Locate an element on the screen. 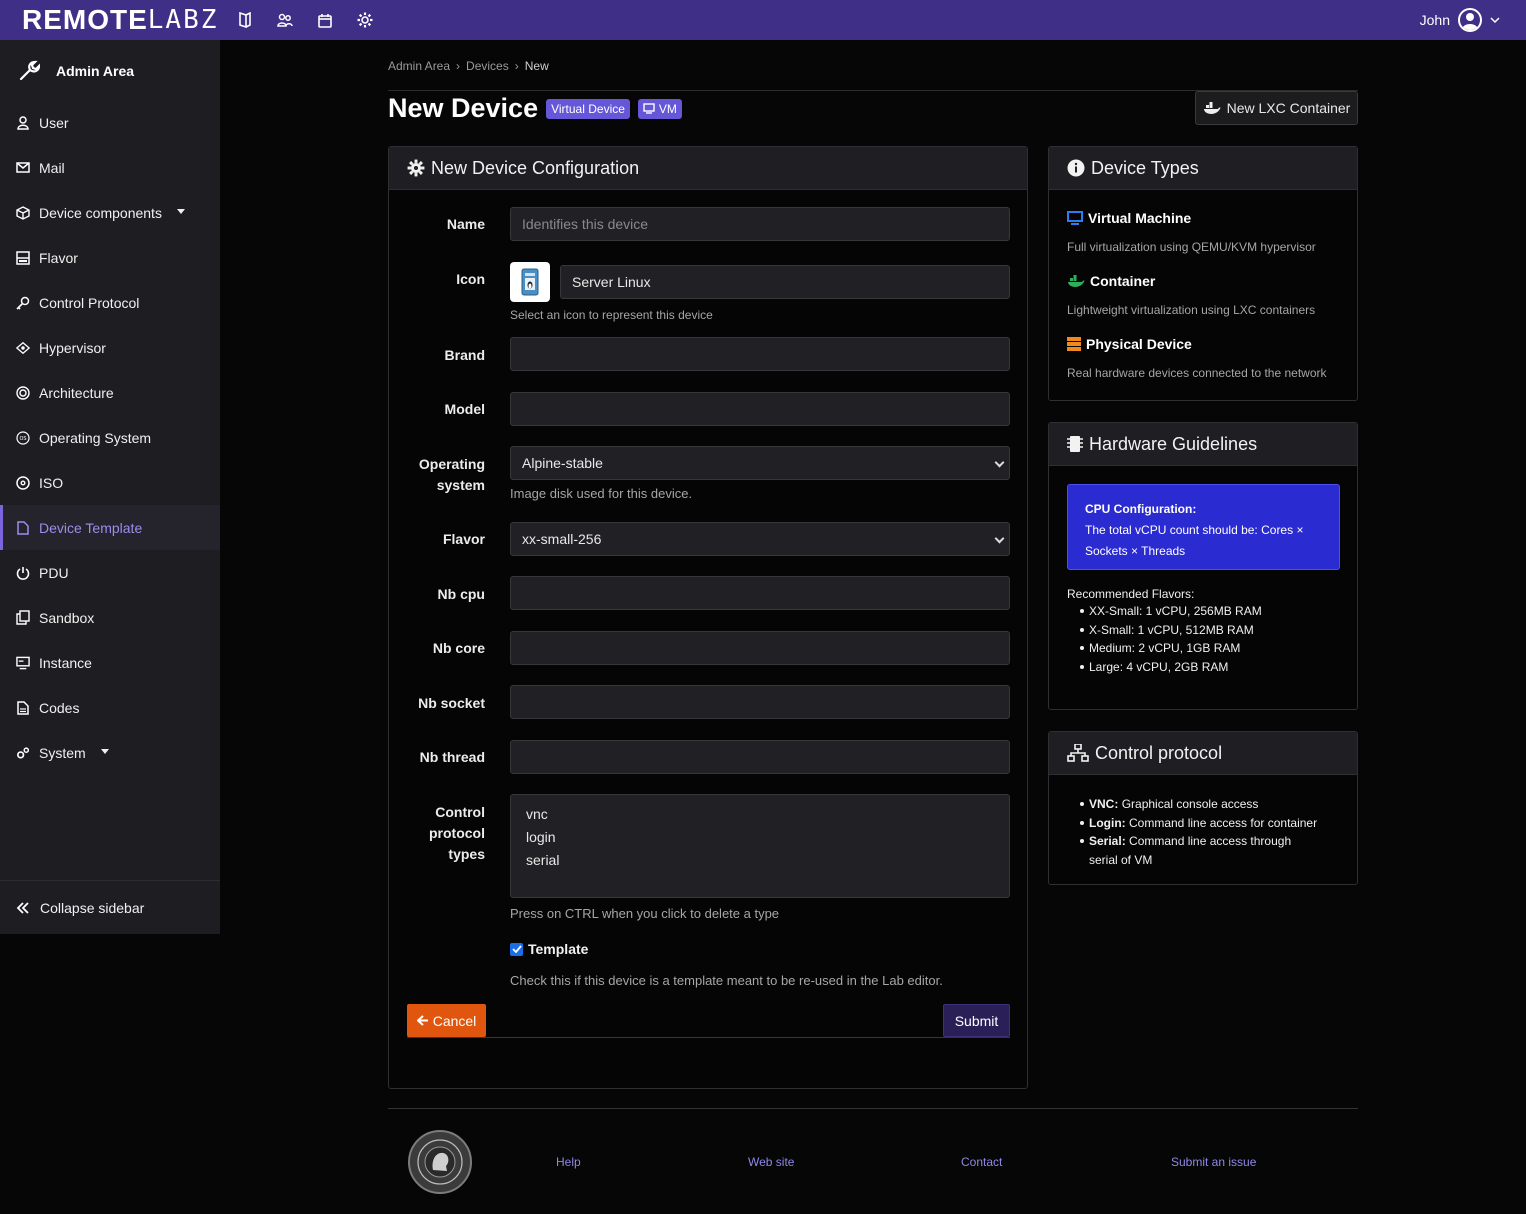 The height and width of the screenshot is (1214, 1526). double-chevron-left-icon is located at coordinates (22, 907).